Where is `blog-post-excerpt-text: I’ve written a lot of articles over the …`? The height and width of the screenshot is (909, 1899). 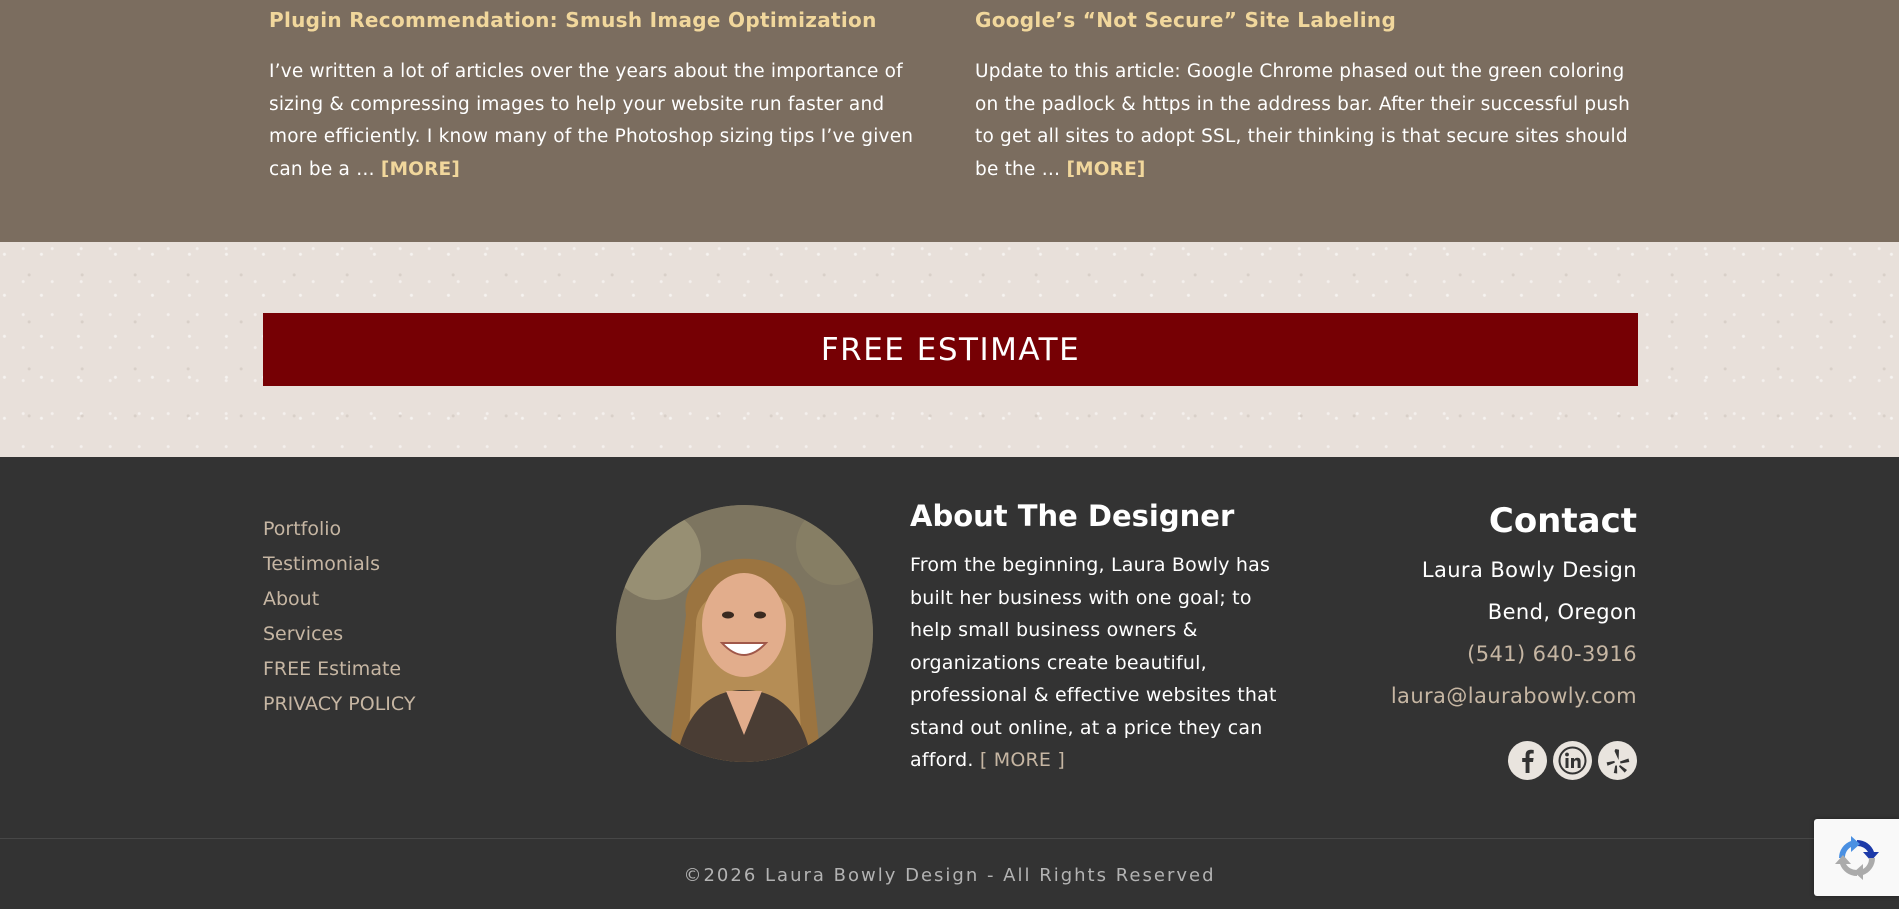
blog-post-excerpt-text: I’ve written a lot of articles over the … is located at coordinates (591, 120).